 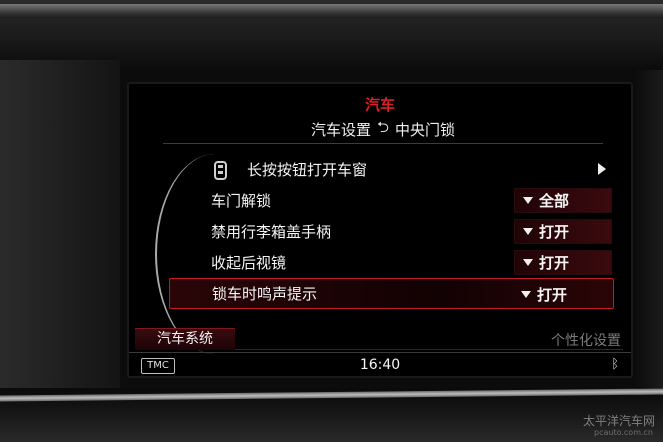 I want to click on watermark: 太平洋汽车网, so click(x=618, y=421).